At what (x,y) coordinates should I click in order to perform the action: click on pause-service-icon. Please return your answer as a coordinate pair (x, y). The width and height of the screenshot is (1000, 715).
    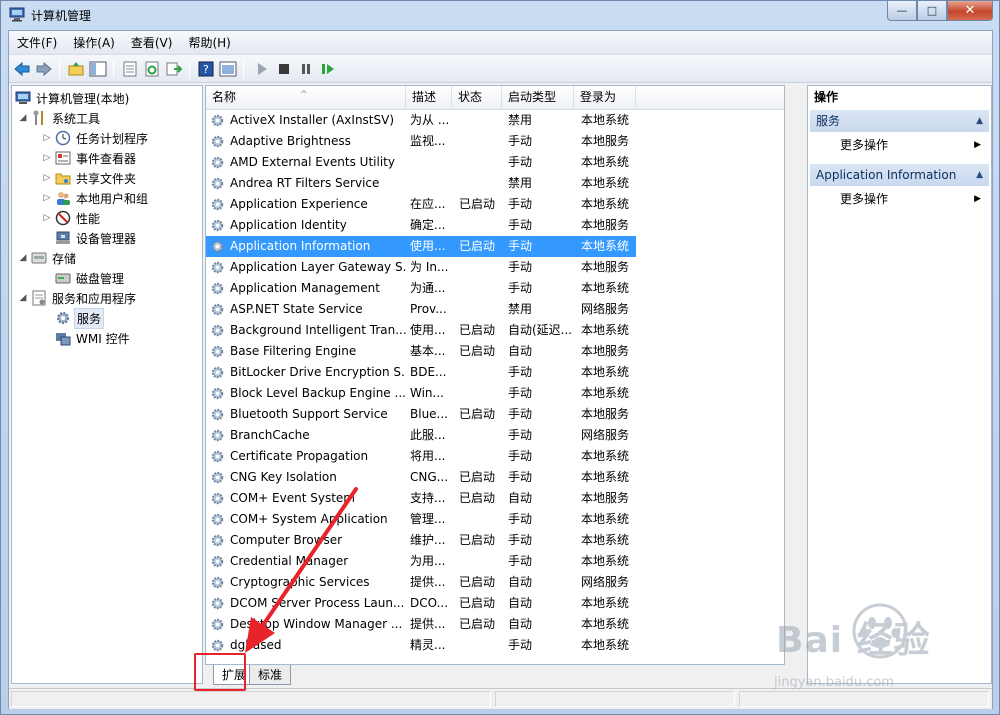
    Looking at the image, I should click on (306, 69).